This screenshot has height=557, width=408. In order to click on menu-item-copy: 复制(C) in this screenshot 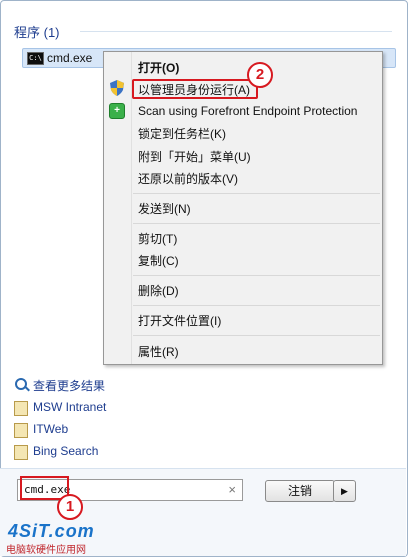, I will do `click(243, 259)`.